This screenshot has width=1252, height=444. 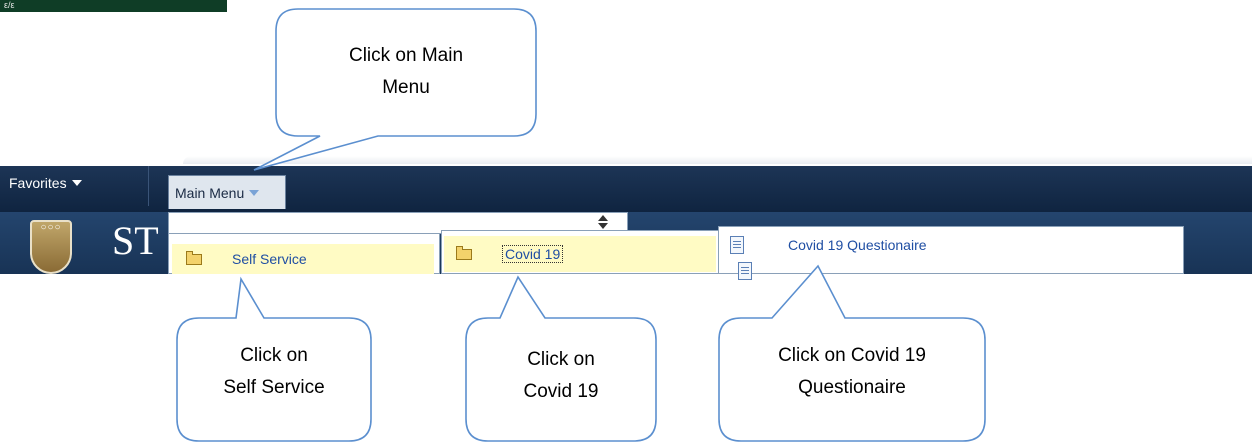 I want to click on callout-text-covid-19-questionaire: Click on Covid 19 Questionaire, so click(x=852, y=372).